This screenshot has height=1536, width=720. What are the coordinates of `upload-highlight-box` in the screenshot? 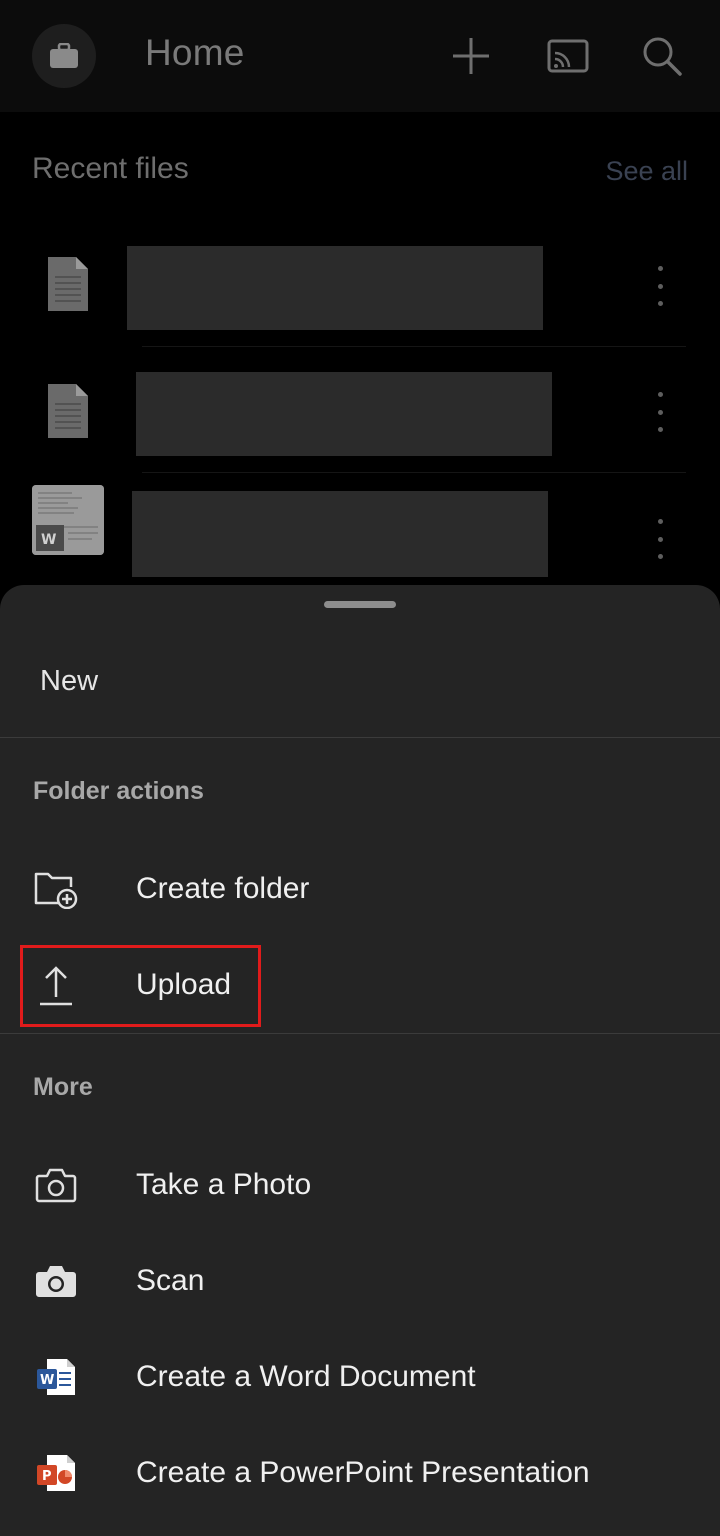 It's located at (140, 986).